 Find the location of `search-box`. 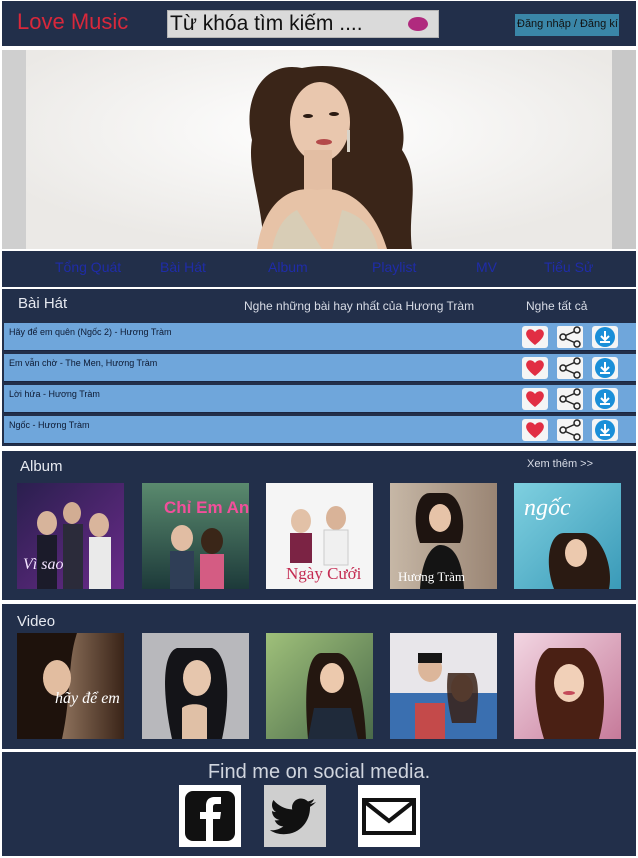

search-box is located at coordinates (303, 24).